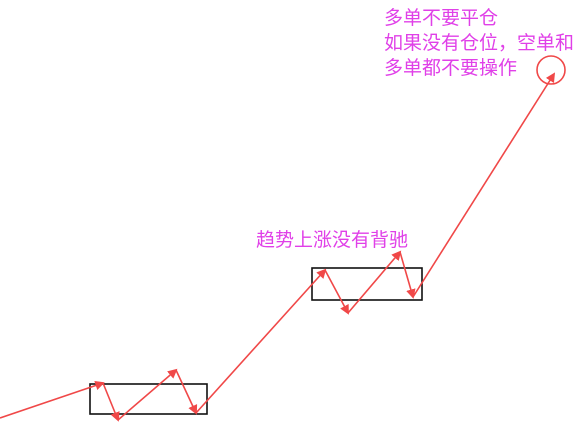 This screenshot has height=442, width=586. I want to click on annotation-top: 多单不要平仓 如果没有仓位，空单和 多单都不要操作, so click(479, 43).